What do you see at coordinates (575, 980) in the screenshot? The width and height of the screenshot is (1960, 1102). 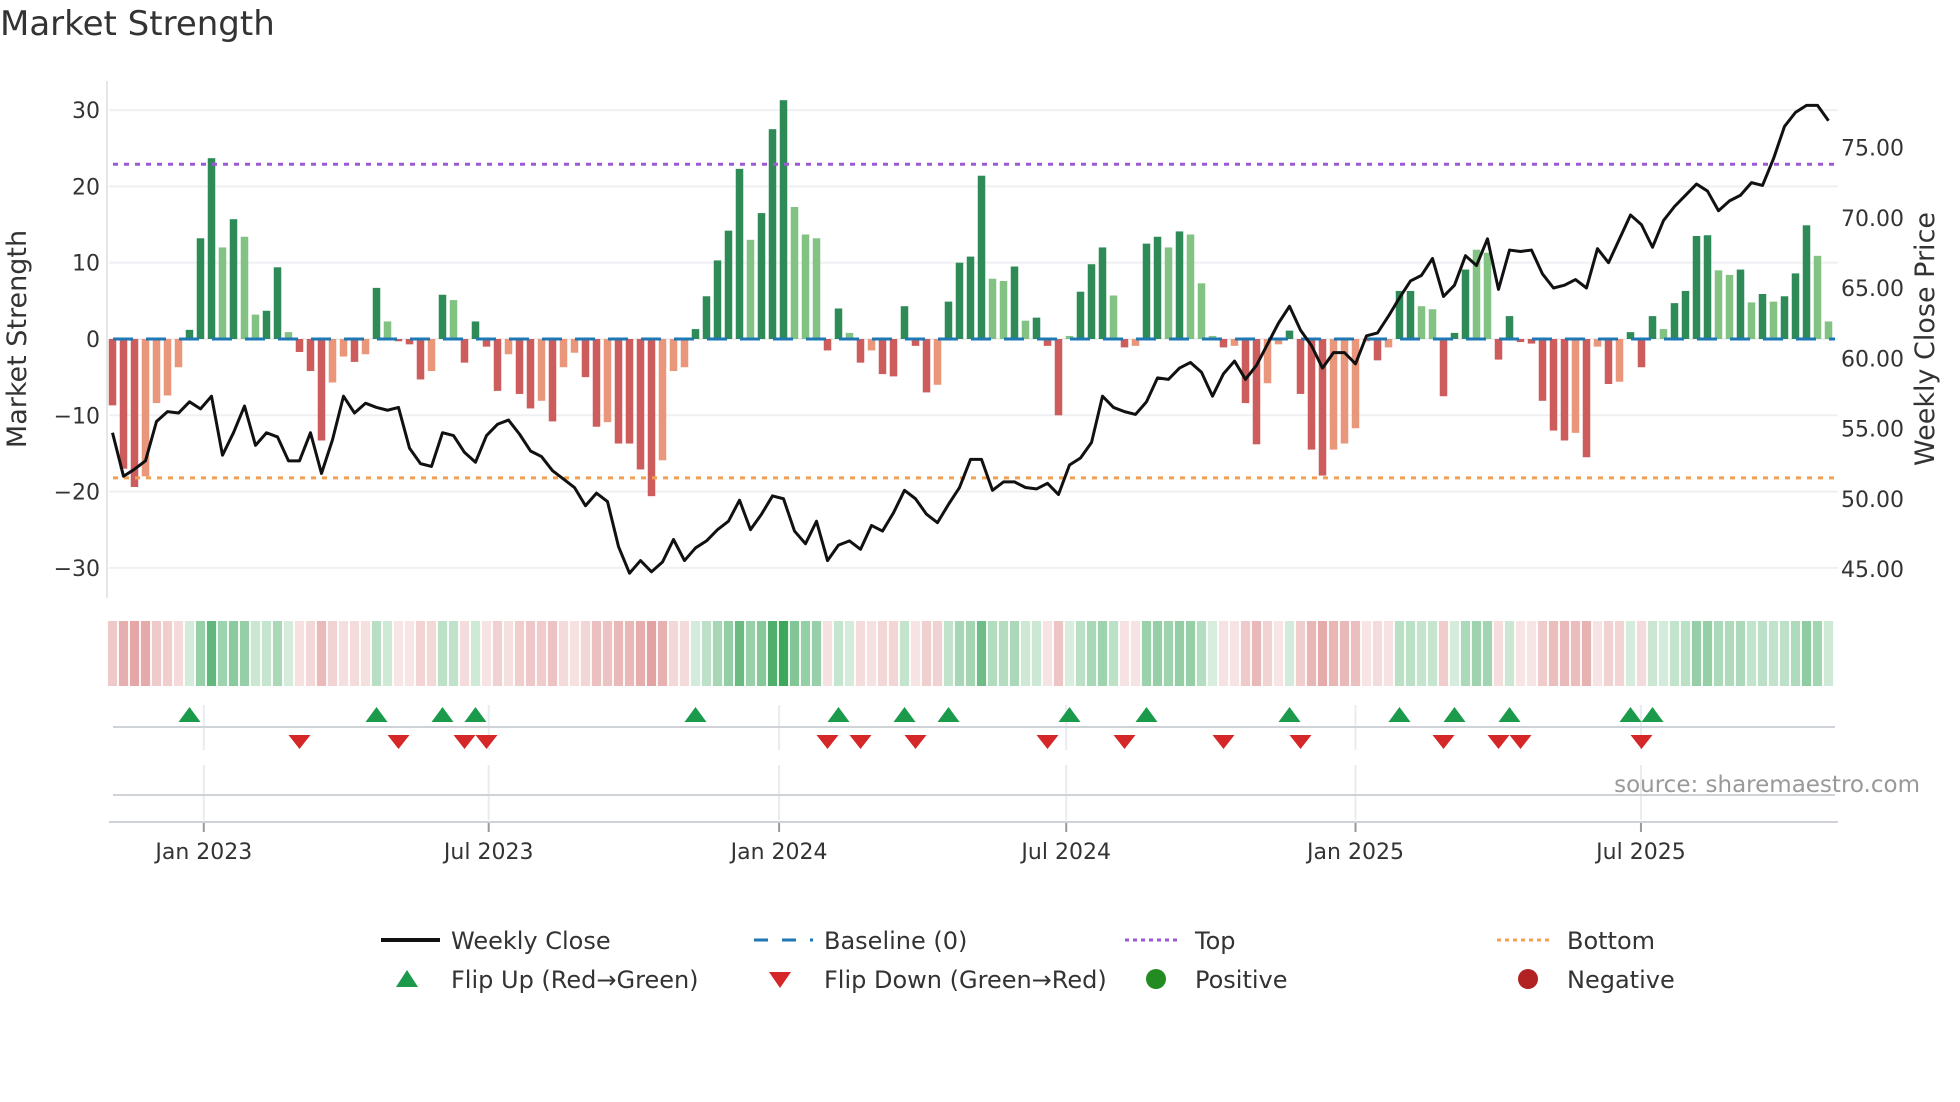 I see `legend-label: Flip Up (Red→Green)` at bounding box center [575, 980].